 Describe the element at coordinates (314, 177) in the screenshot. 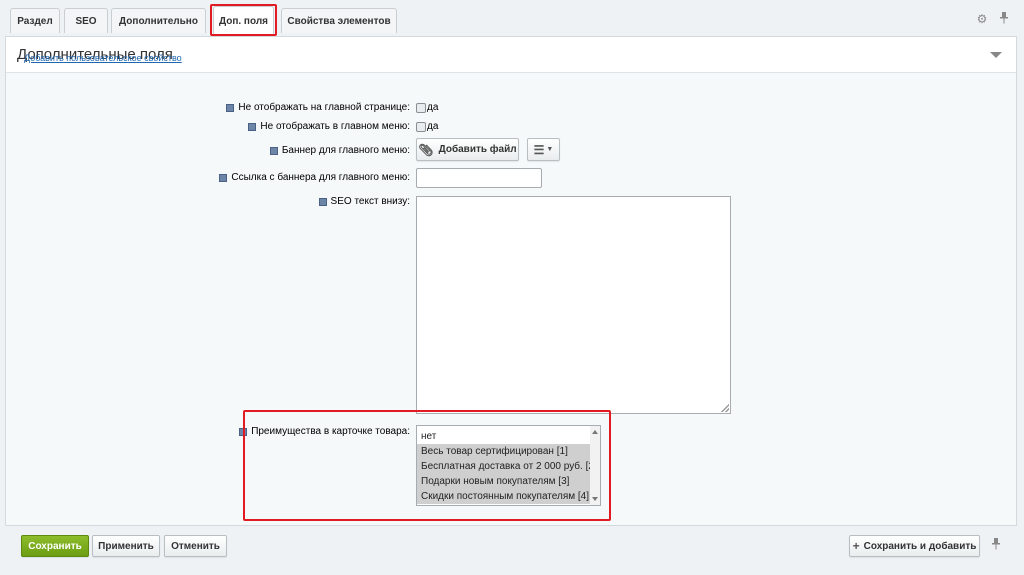

I see `banner-link-label: Ссылка с баннера для главного меню:` at that location.